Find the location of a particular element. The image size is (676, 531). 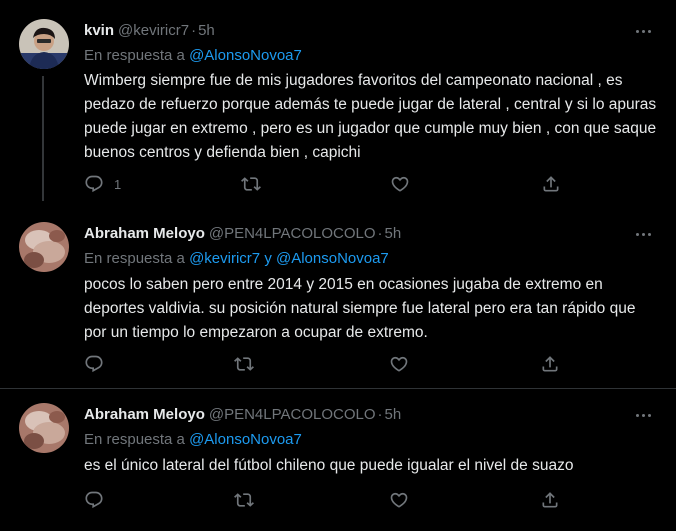

avatar-kvin-image is located at coordinates (44, 44).